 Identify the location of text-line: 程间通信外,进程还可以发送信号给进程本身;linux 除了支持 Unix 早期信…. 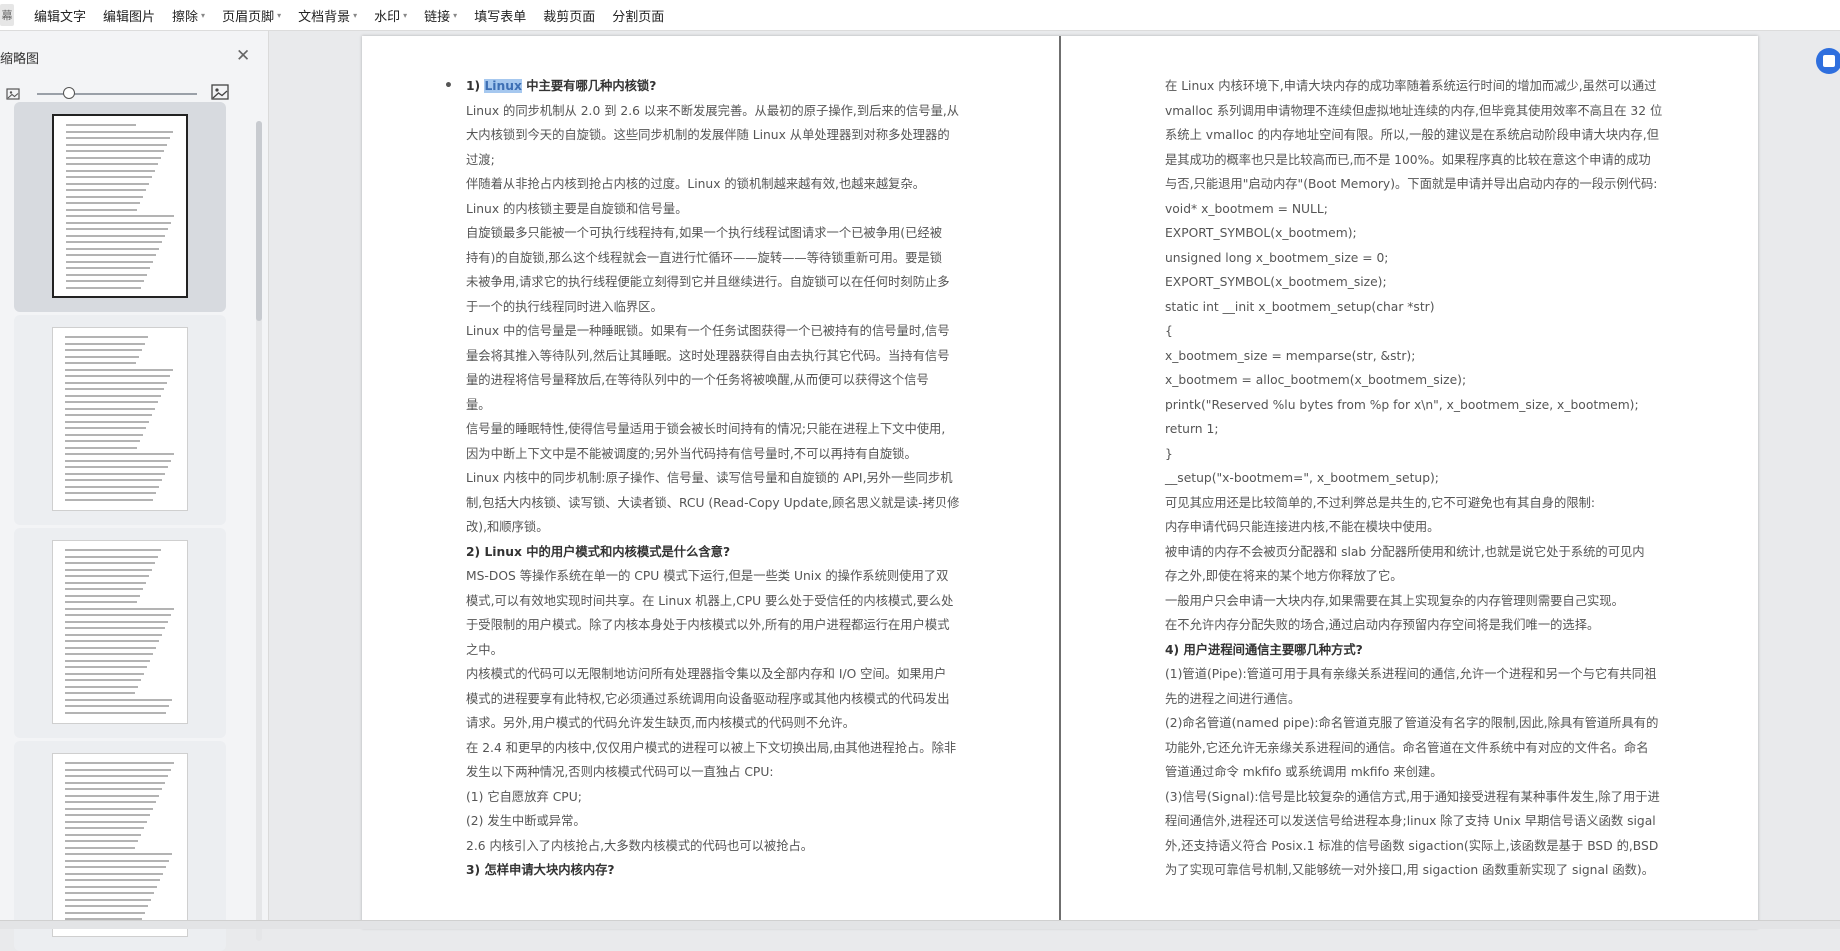
(1410, 821).